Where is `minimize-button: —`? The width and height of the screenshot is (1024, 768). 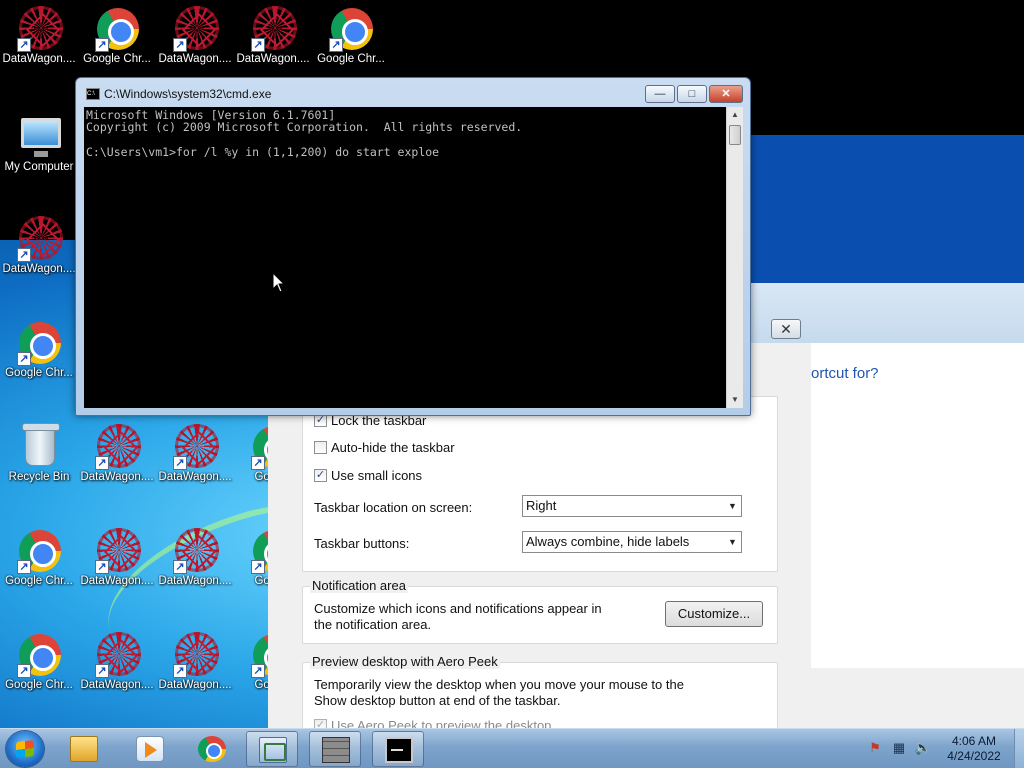 minimize-button: — is located at coordinates (660, 94).